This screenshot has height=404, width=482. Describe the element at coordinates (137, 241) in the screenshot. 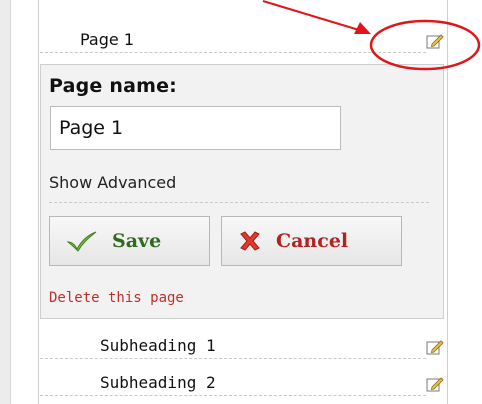

I see `save-button-label: Save` at that location.